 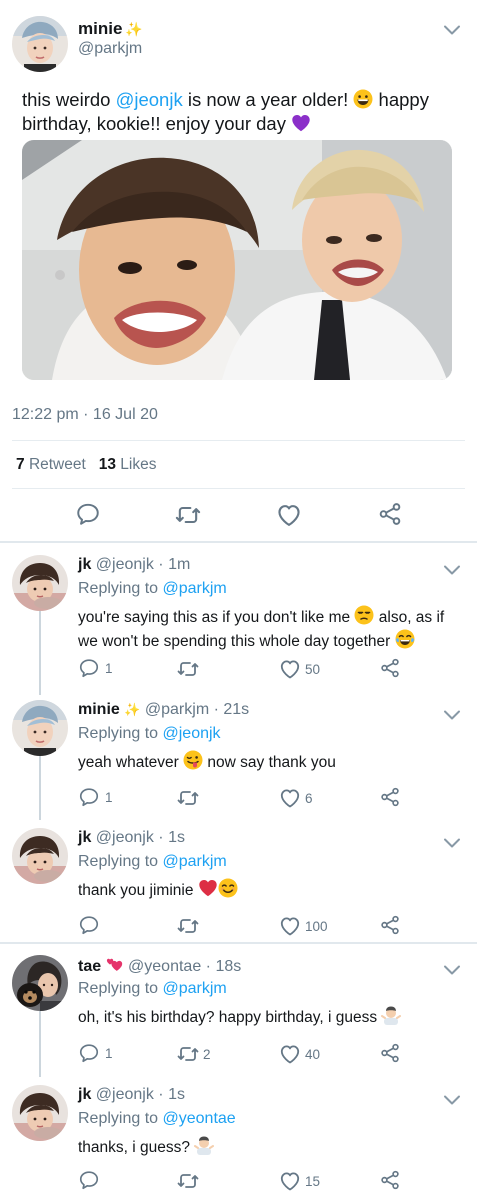 What do you see at coordinates (134, 29) in the screenshot?
I see `sparkles-icon: ✨` at bounding box center [134, 29].